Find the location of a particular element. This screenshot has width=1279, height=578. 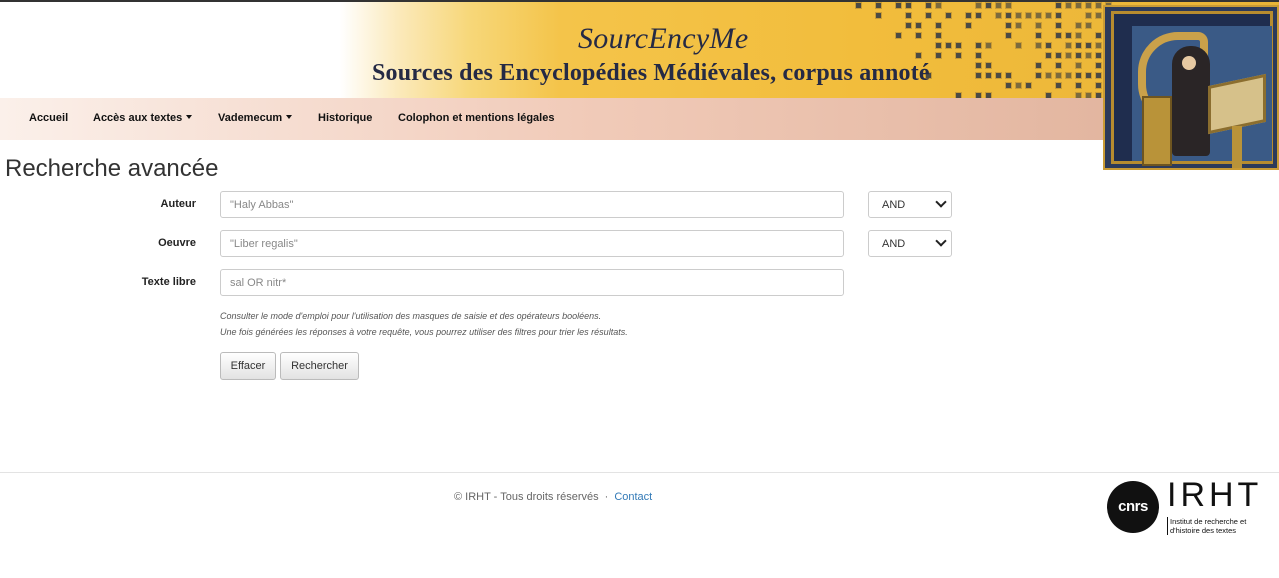

nav-item-historique: Historique is located at coordinates (345, 118).